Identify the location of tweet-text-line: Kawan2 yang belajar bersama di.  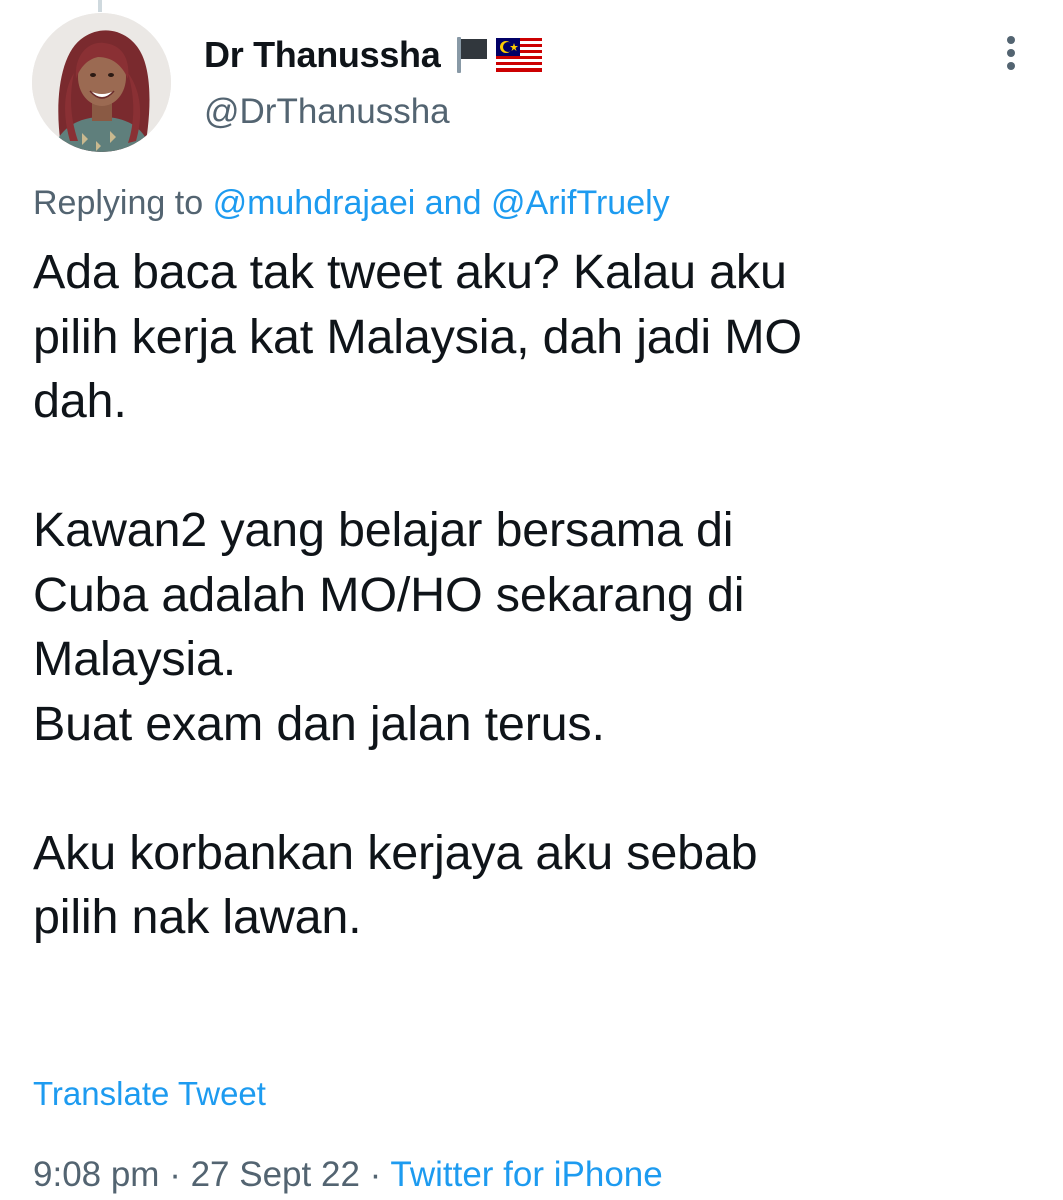
(383, 530).